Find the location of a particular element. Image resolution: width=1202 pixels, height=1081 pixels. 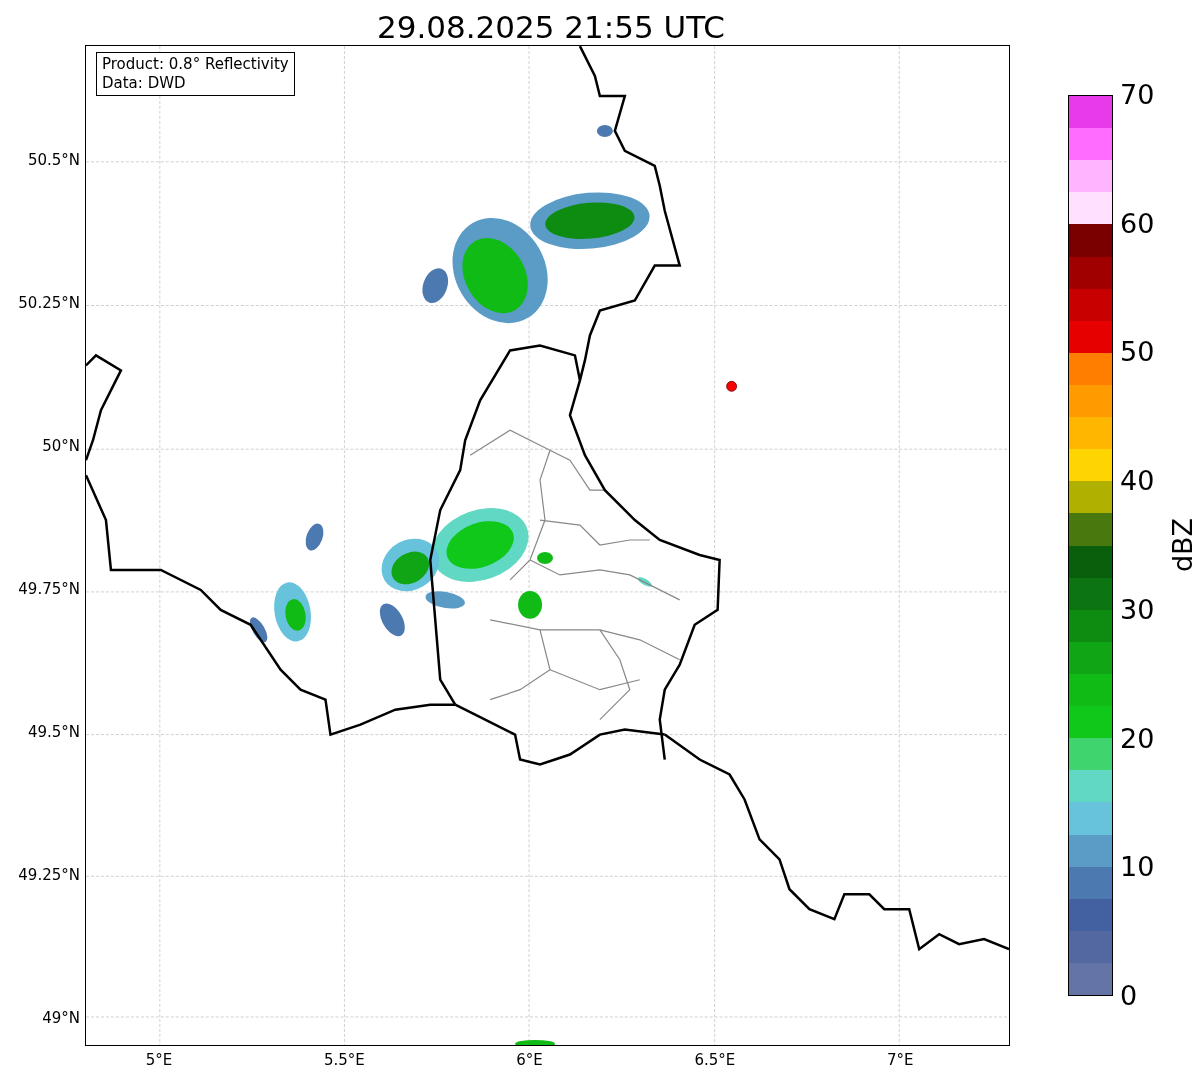

scale-tick-label: 10 is located at coordinates (1137, 867).